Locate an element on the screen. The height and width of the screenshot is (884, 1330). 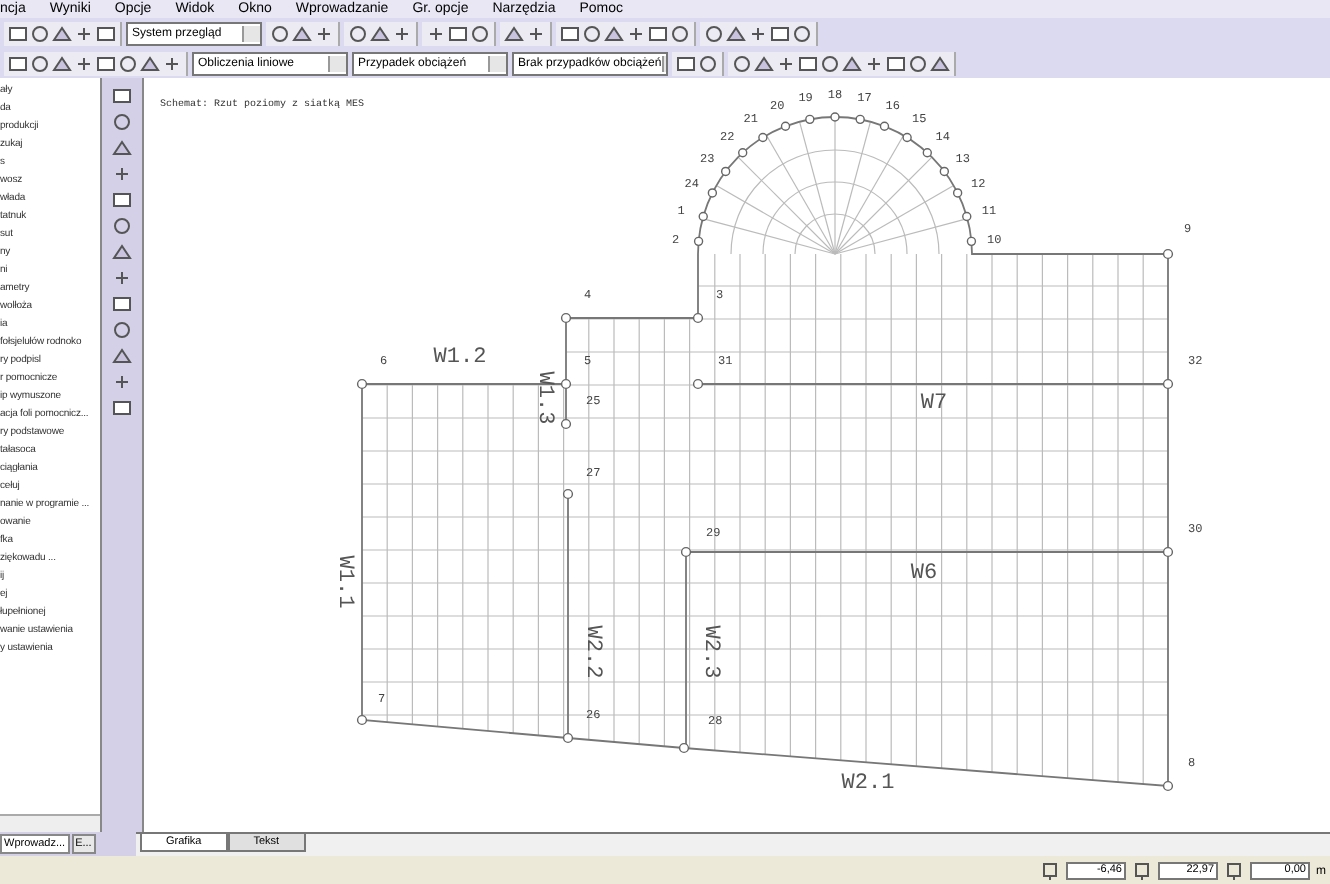
region-label: W6 is located at coordinates (924, 574).